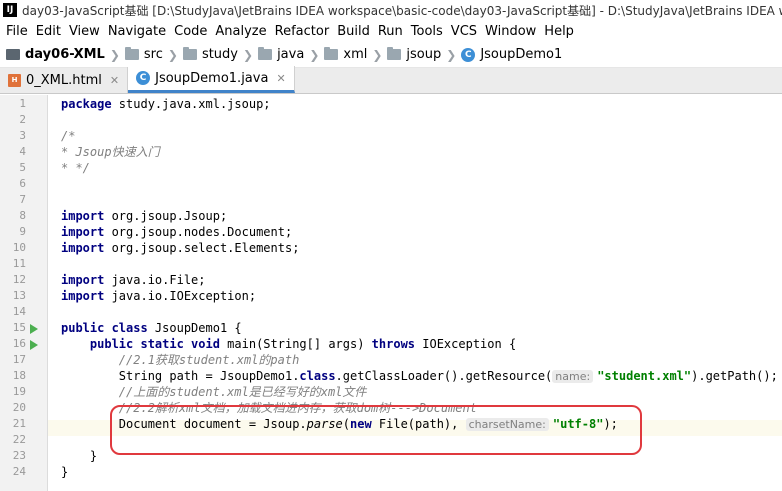 Image resolution: width=782 pixels, height=491 pixels. What do you see at coordinates (19, 359) in the screenshot?
I see `line-number: 17` at bounding box center [19, 359].